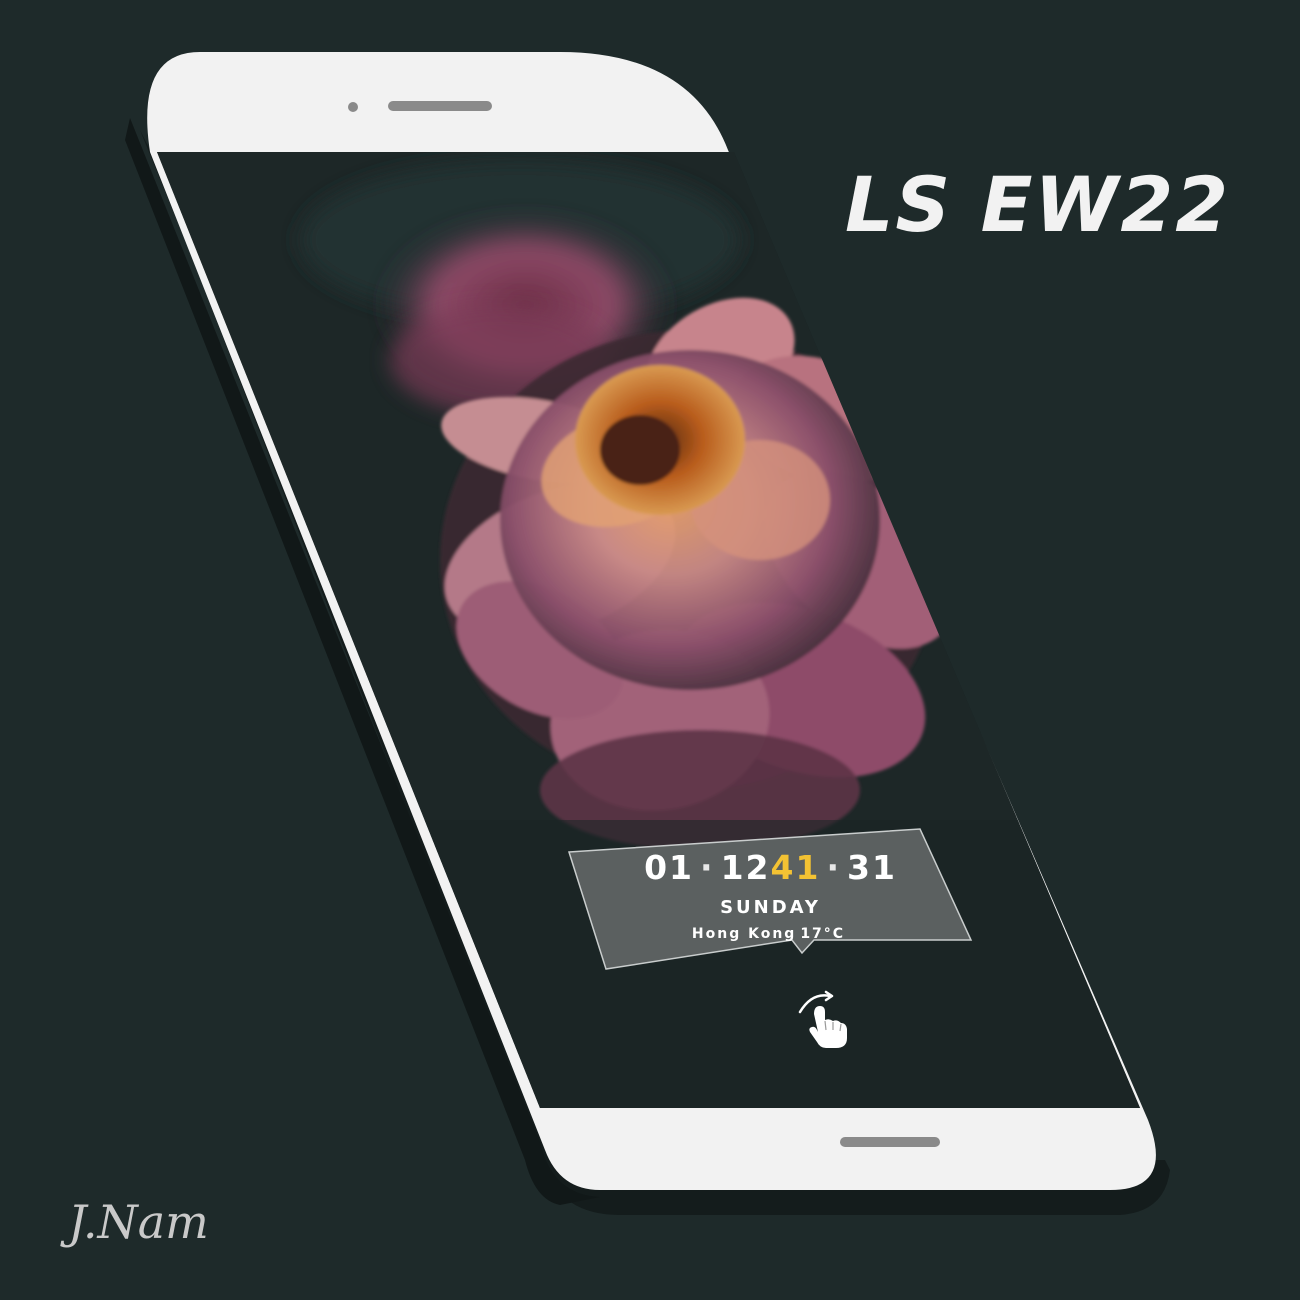 The image size is (1300, 1300). Describe the element at coordinates (353, 107) in the screenshot. I see `front-camera-icon` at that location.